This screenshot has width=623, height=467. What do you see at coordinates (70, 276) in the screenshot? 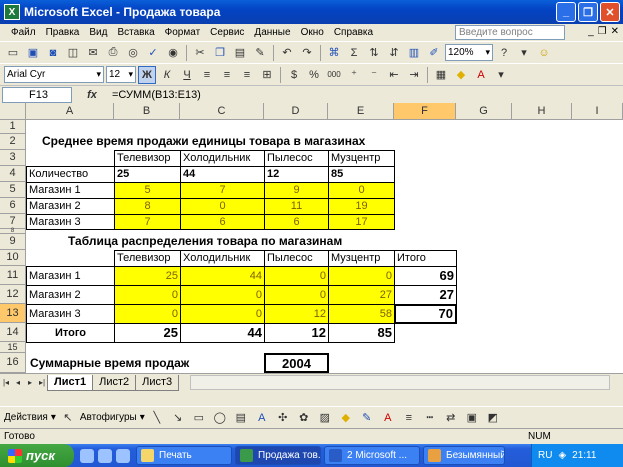
I see `t2-store-1: Магазин 1` at bounding box center [70, 276].